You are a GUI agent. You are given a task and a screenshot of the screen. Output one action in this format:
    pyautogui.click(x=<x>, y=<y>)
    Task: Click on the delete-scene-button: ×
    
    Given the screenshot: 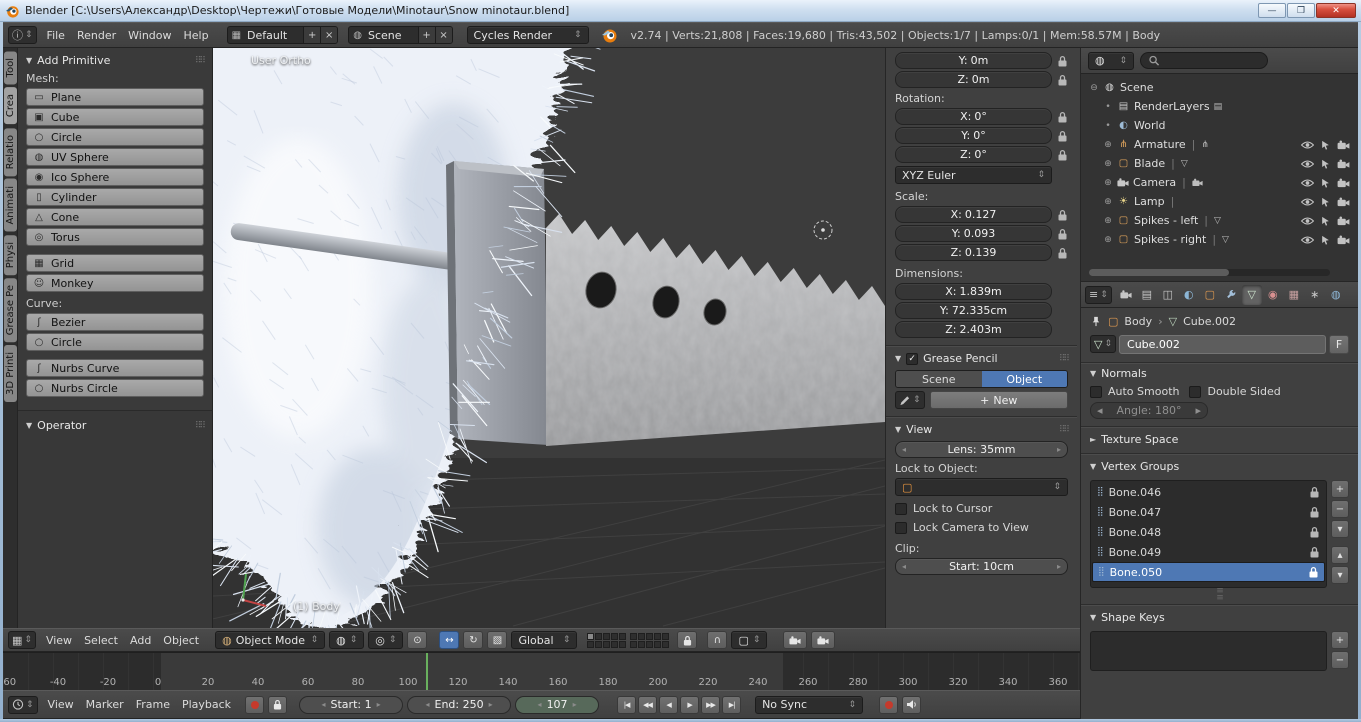 What is the action you would take?
    pyautogui.click(x=443, y=35)
    